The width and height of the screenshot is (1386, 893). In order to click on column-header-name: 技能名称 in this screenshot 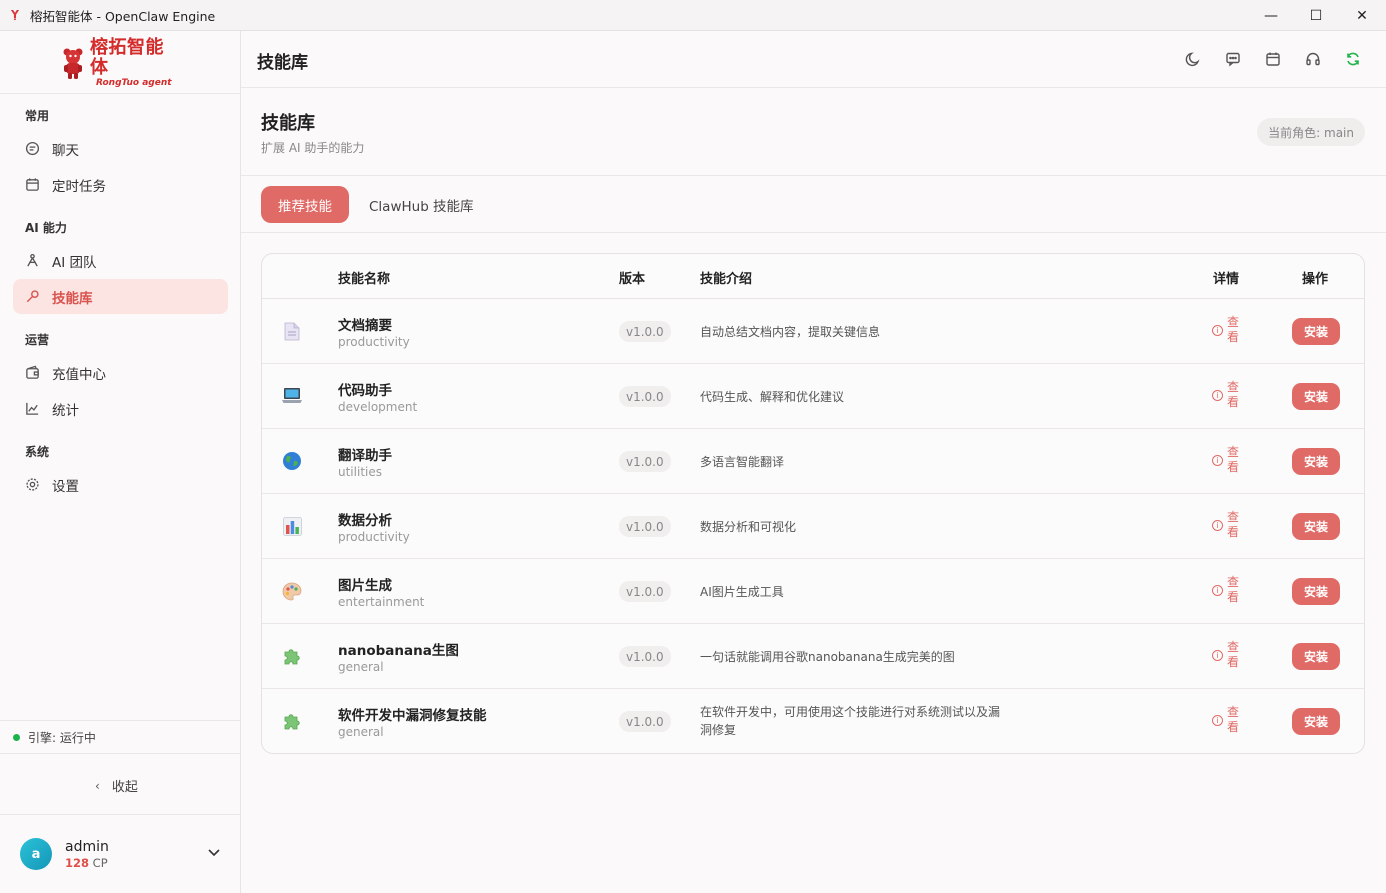, I will do `click(364, 279)`.